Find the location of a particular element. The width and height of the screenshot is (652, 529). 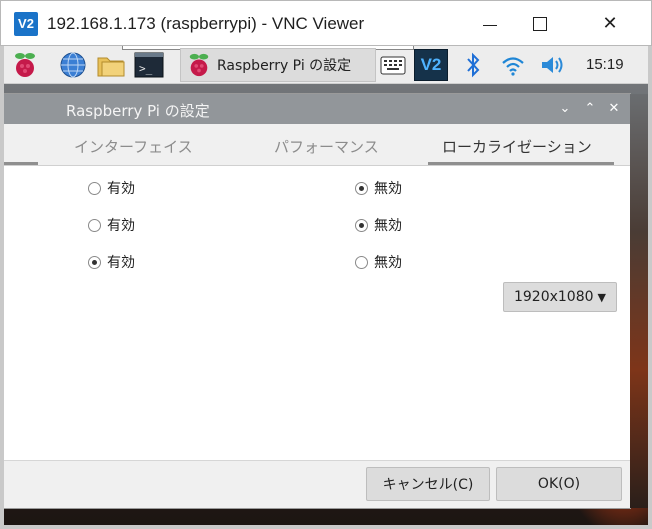

option-2-enable: 有効 is located at coordinates (111, 225).